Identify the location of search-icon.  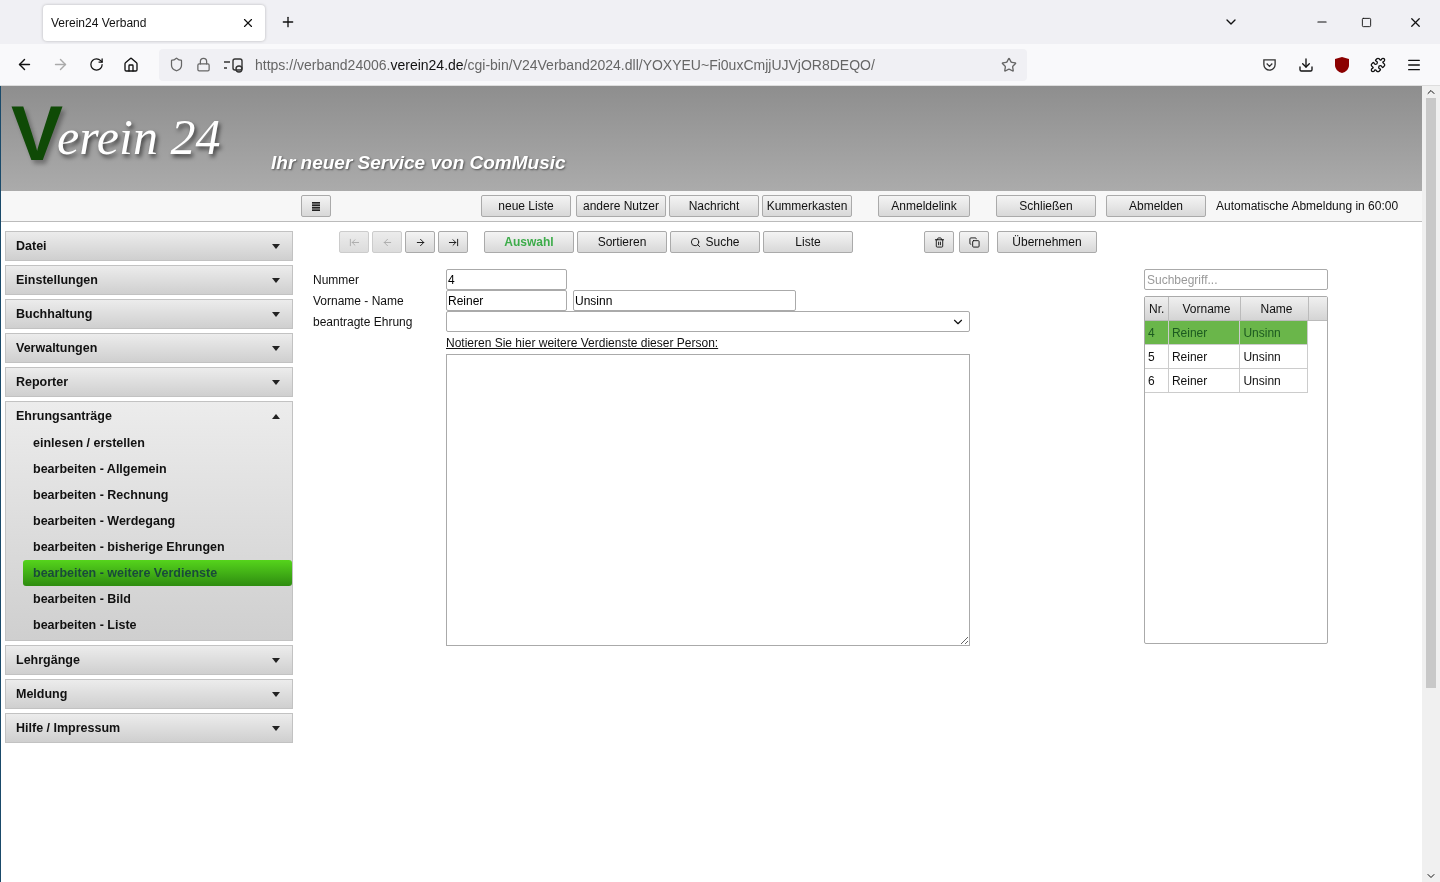
(696, 242).